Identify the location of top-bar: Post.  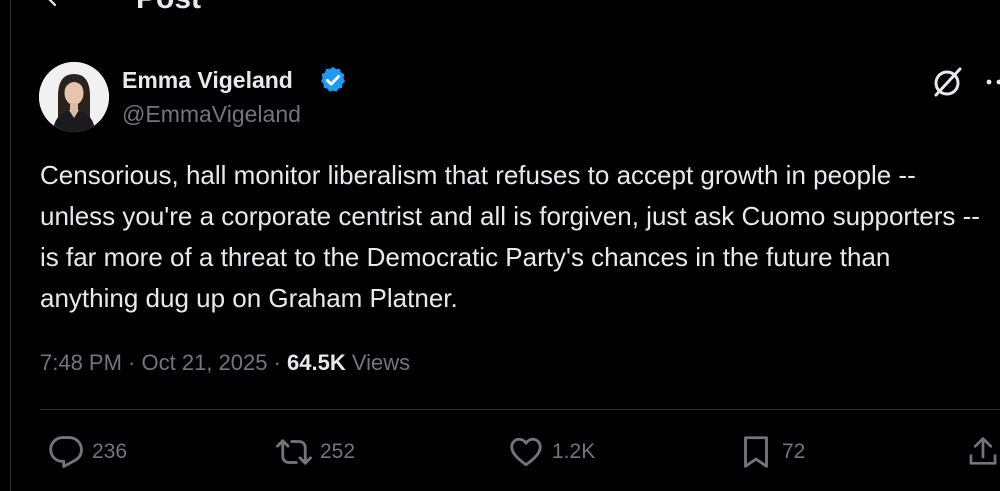
(500, 7).